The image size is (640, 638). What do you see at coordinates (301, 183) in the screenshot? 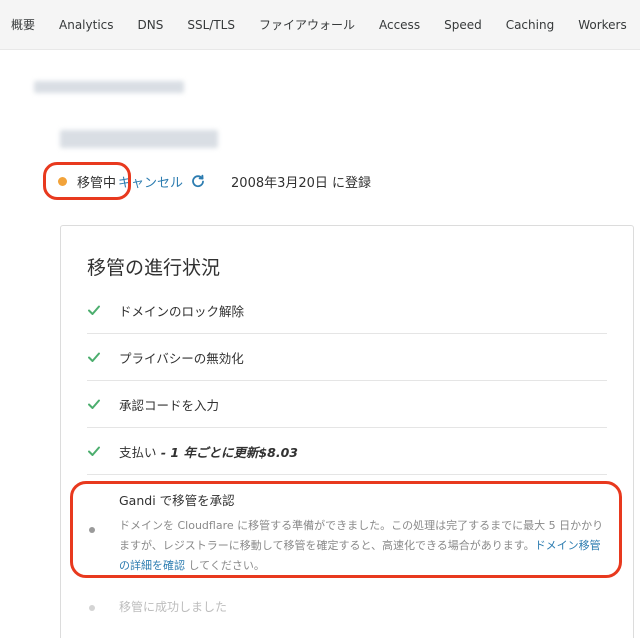
I see `registration-date: 2008年3月20日 に登録` at bounding box center [301, 183].